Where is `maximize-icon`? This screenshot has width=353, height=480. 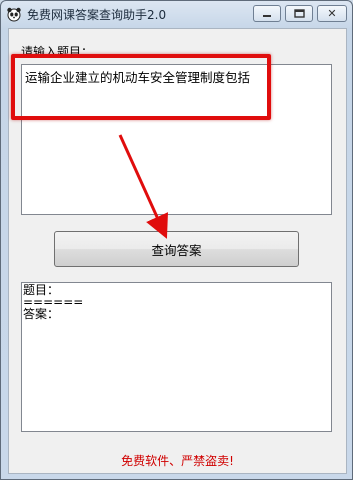 maximize-icon is located at coordinates (299, 13).